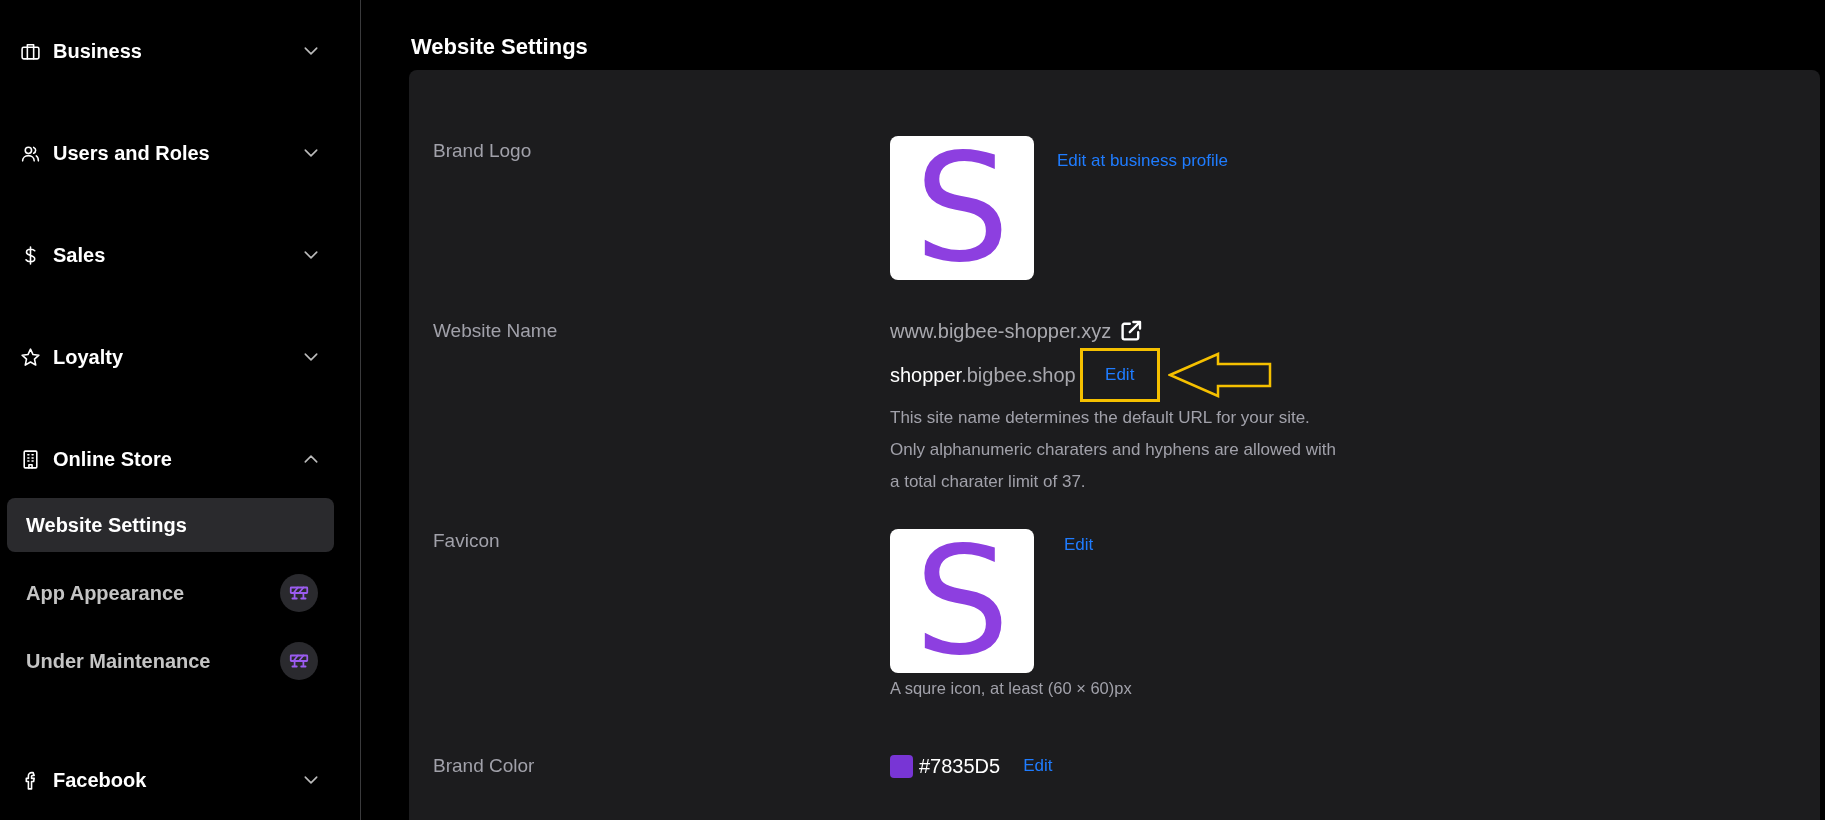 The width and height of the screenshot is (1825, 820). What do you see at coordinates (1143, 161) in the screenshot?
I see `edit-business-profile-link: Edit at business profile` at bounding box center [1143, 161].